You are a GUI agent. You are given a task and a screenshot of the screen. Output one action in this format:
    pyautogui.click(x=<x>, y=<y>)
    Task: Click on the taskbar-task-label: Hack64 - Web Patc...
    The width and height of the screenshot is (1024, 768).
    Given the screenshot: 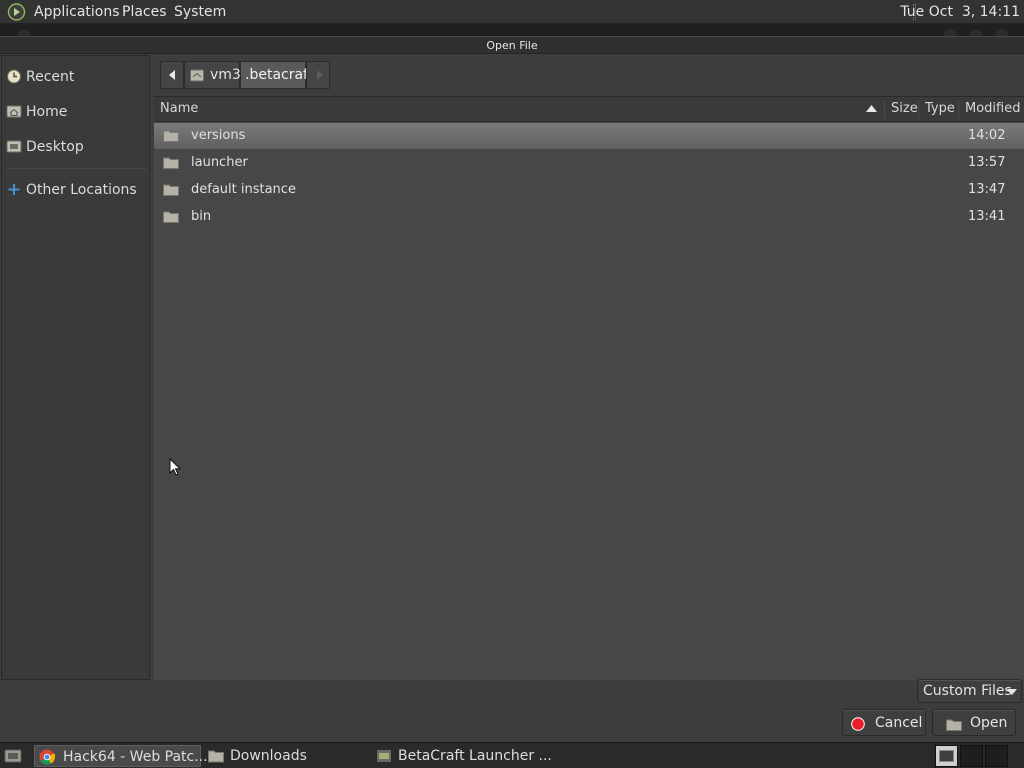 What is the action you would take?
    pyautogui.click(x=135, y=757)
    